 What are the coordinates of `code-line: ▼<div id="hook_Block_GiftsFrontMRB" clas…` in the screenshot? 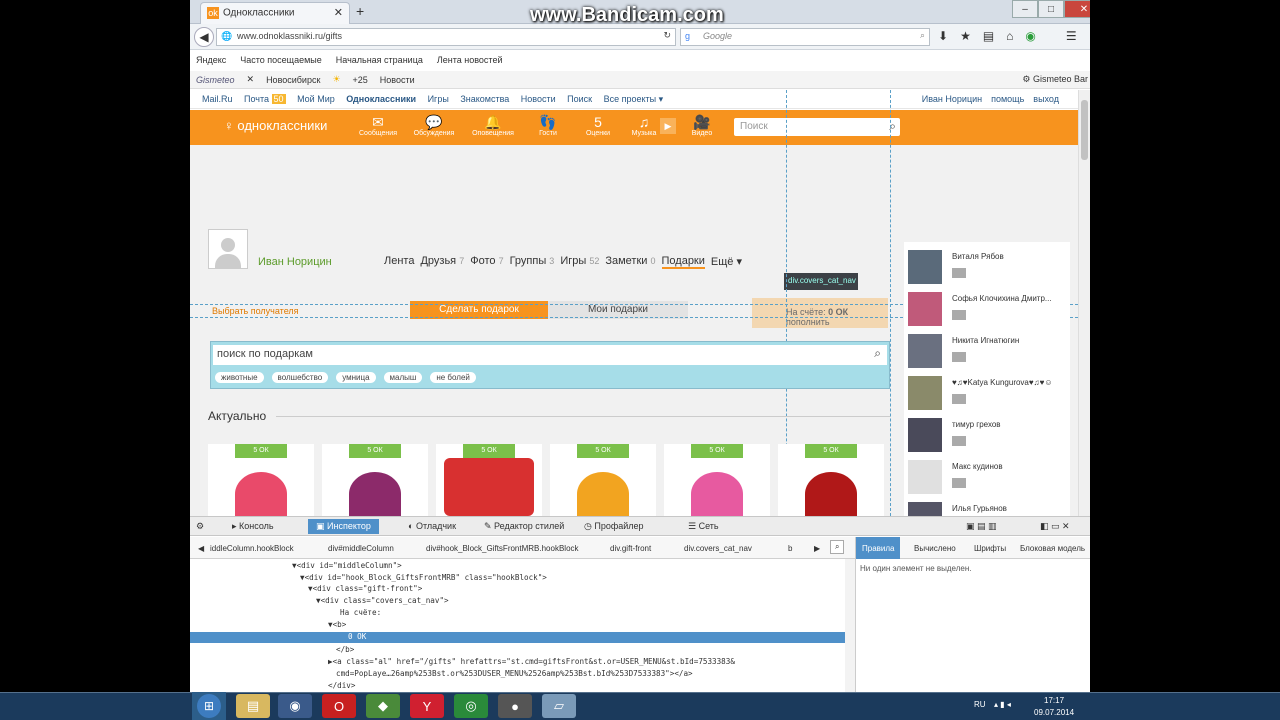 It's located at (423, 577).